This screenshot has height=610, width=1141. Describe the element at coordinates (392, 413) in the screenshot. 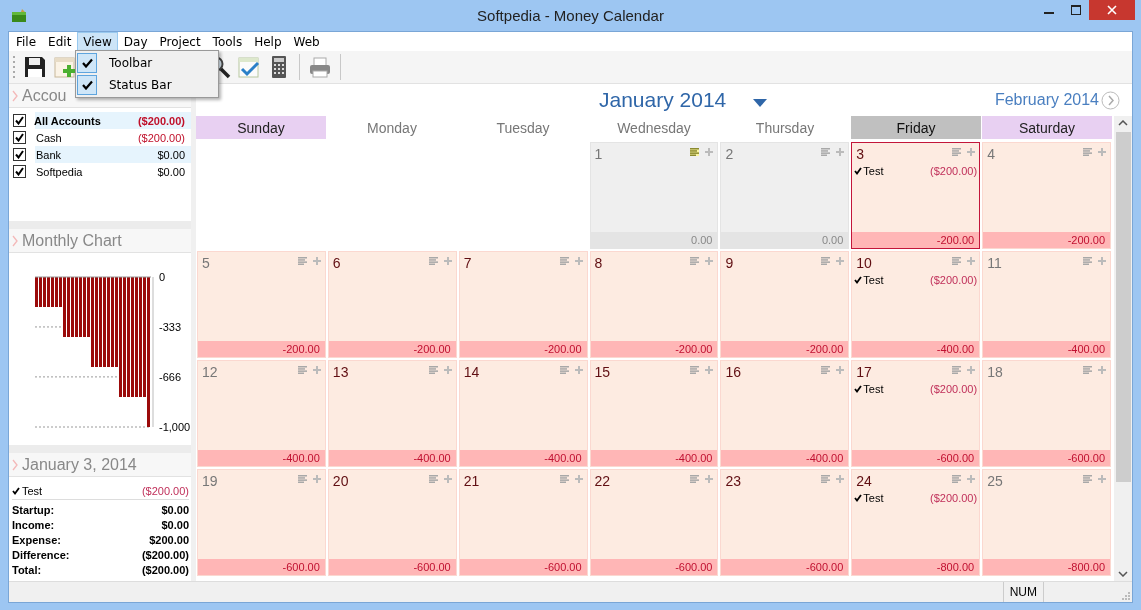

I see `day-cell: 13 -400.00` at that location.